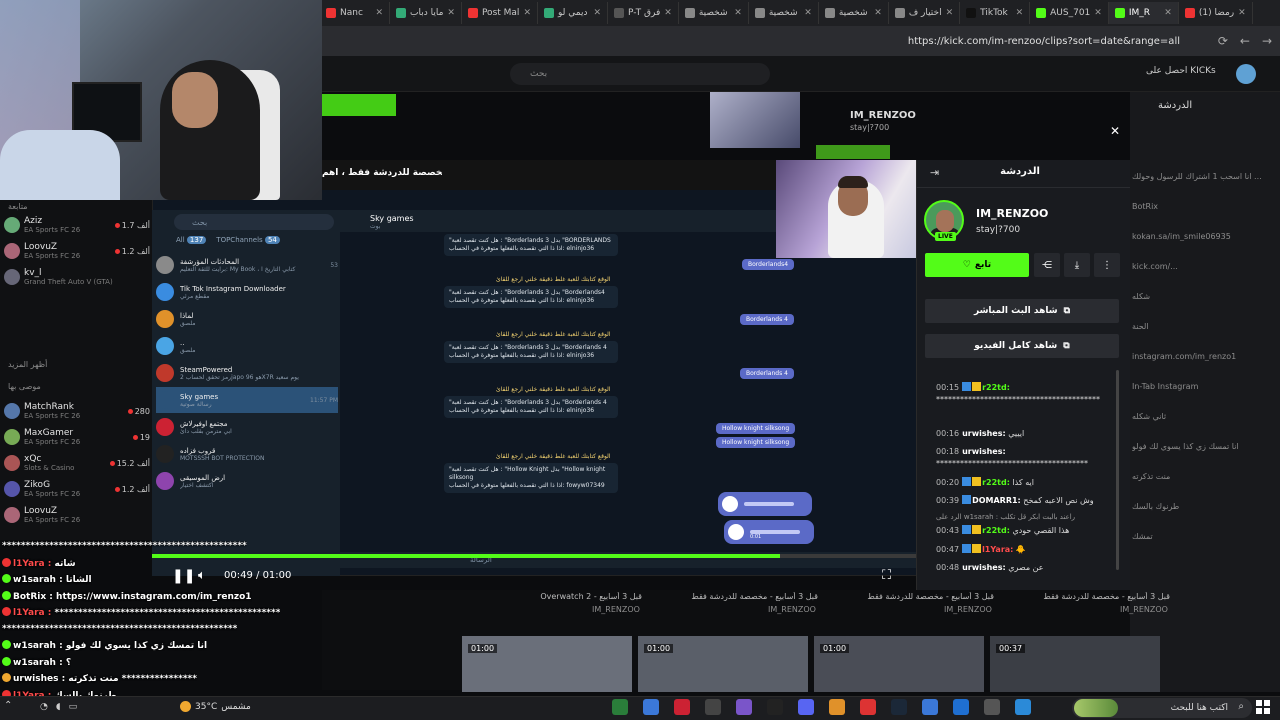 The width and height of the screenshot is (1280, 720). What do you see at coordinates (1181, 71) in the screenshot?
I see `get-kicks-button: احصل على KICKs` at bounding box center [1181, 71].